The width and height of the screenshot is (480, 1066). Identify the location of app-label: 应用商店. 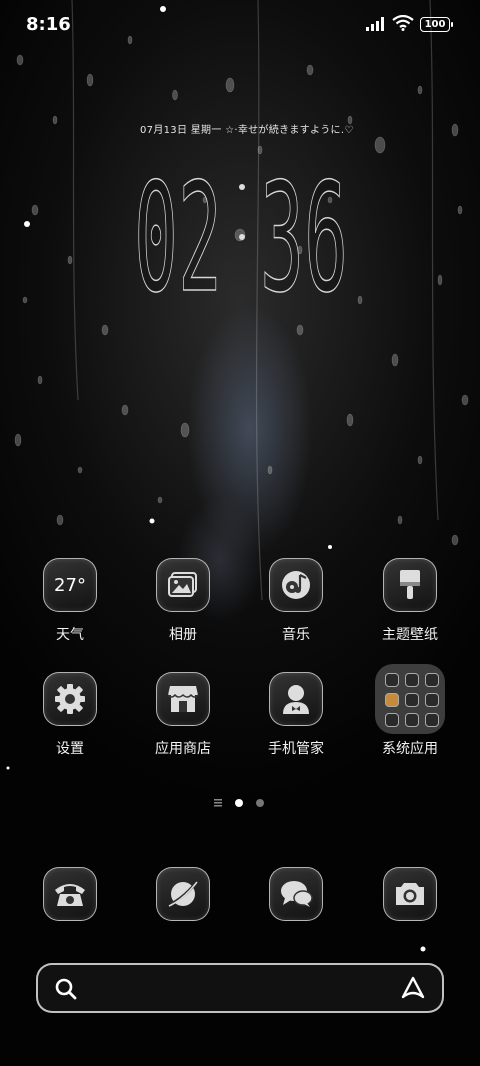
(183, 749).